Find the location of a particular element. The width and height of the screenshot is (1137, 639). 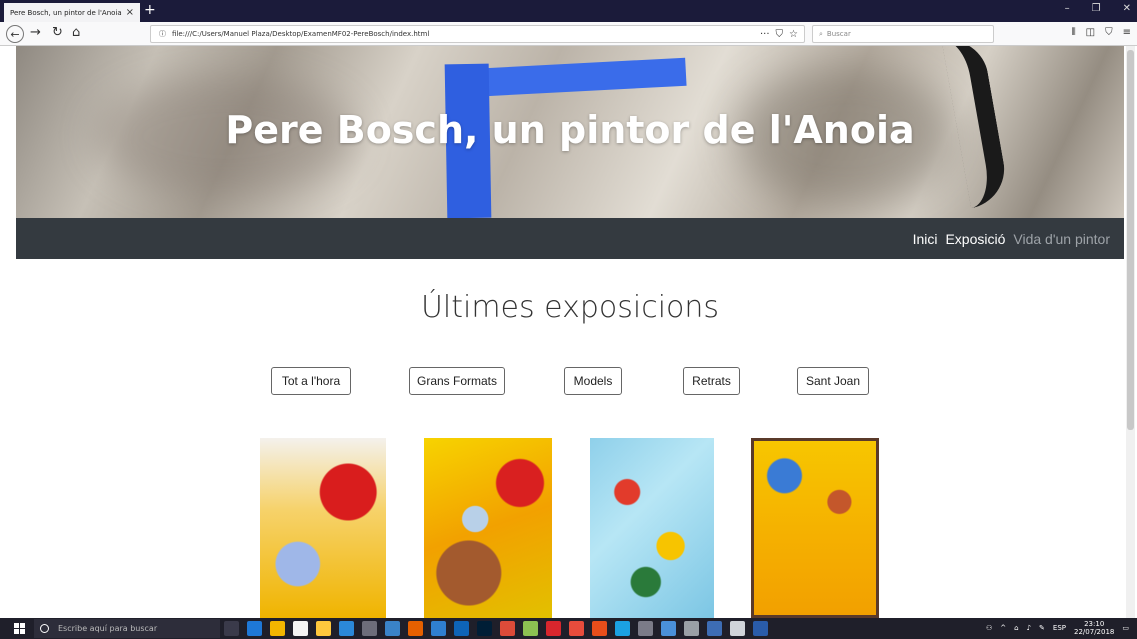

windows-start-icon is located at coordinates (19, 628).